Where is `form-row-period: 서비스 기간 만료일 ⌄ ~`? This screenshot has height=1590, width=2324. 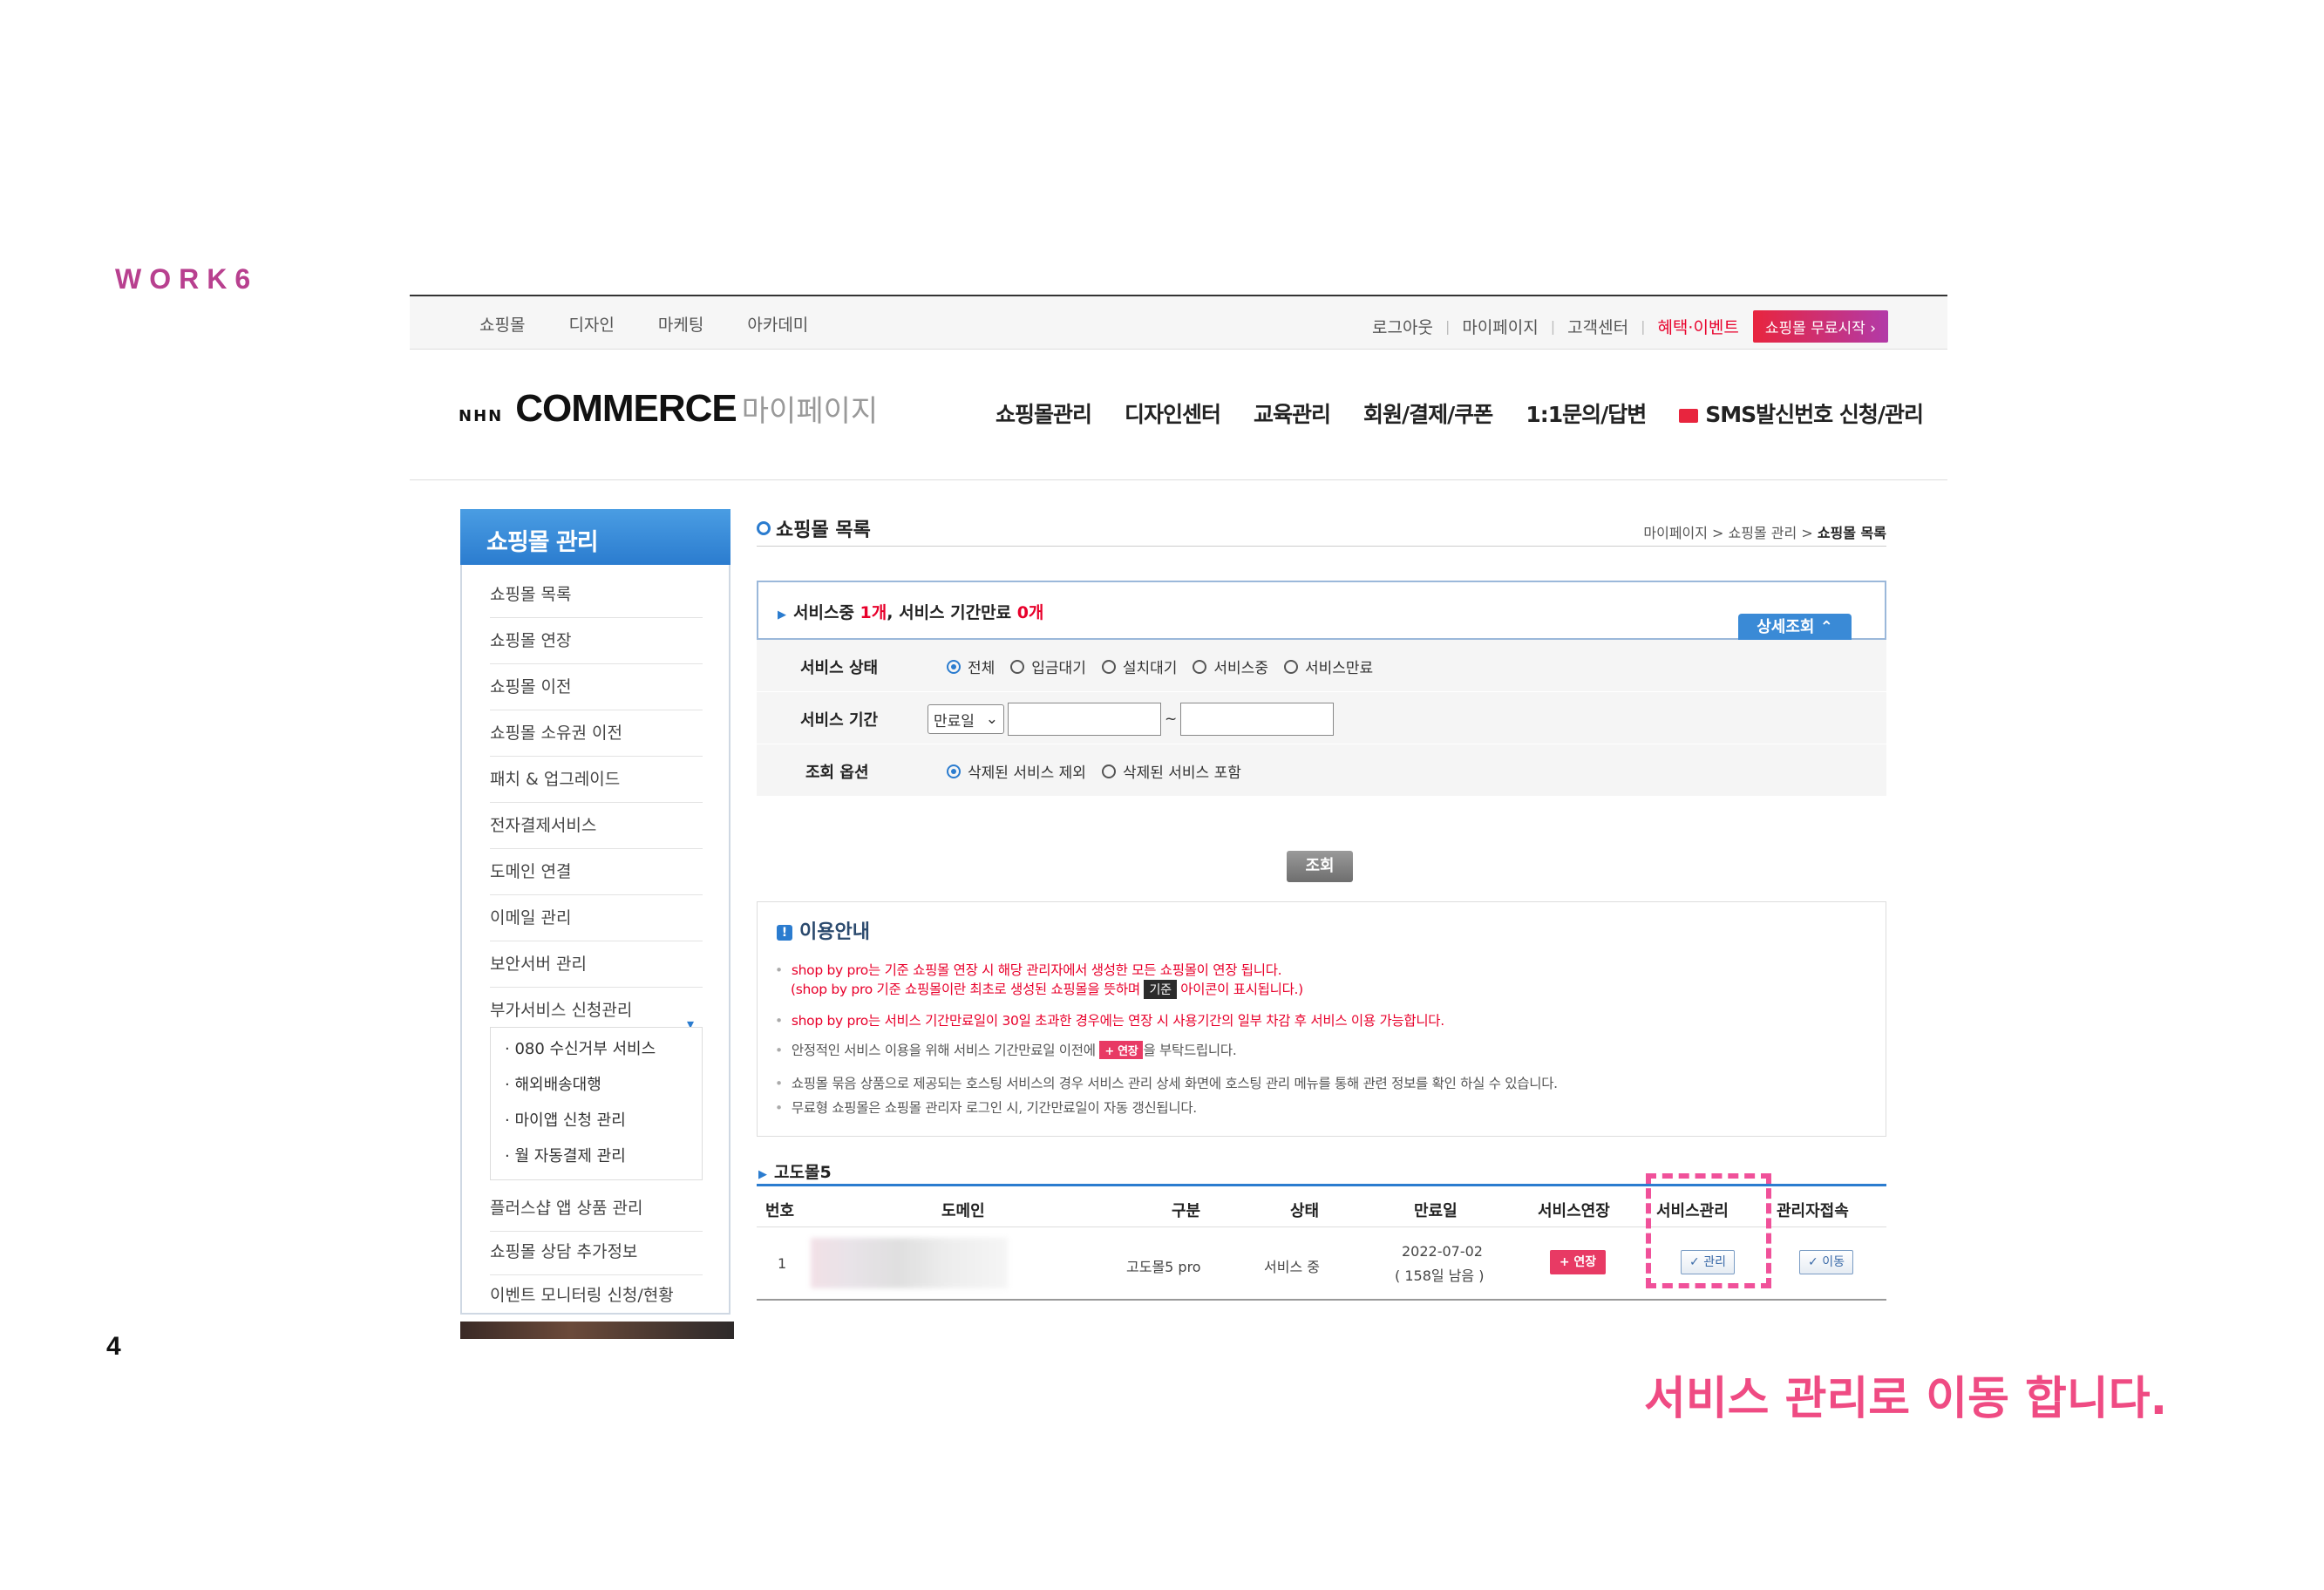 form-row-period: 서비스 기간 만료일 ⌄ ~ is located at coordinates (1321, 718).